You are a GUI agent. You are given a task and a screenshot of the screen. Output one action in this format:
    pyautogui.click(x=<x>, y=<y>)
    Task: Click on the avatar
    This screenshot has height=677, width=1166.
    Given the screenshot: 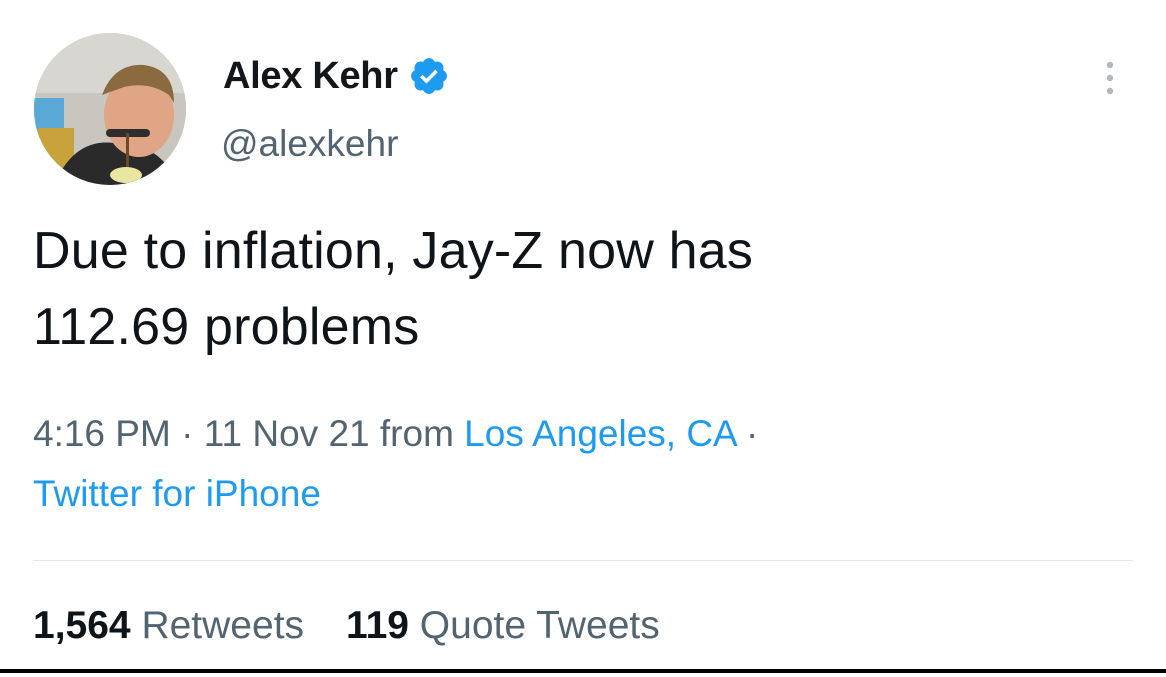 What is the action you would take?
    pyautogui.click(x=110, y=109)
    